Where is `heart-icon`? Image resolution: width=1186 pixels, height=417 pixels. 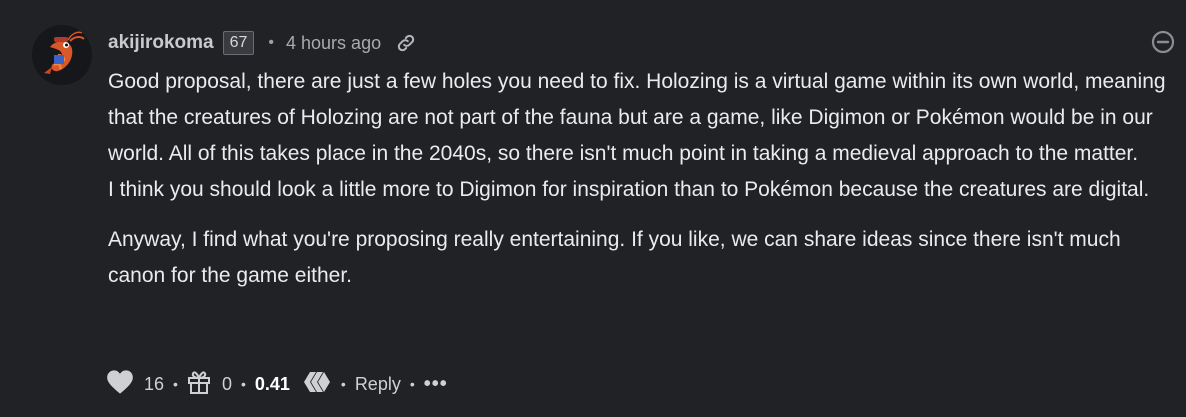
heart-icon is located at coordinates (120, 384).